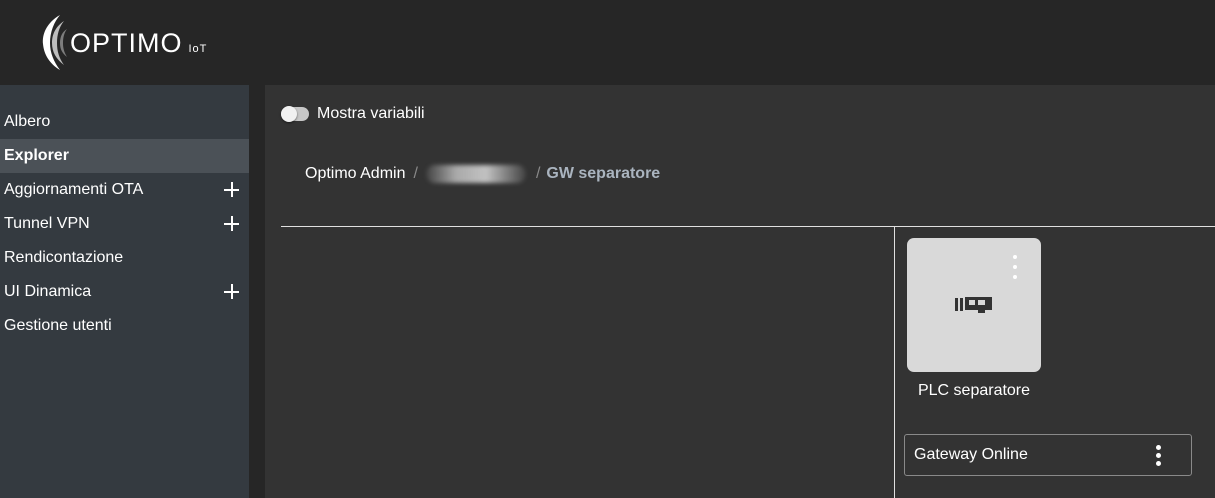 The width and height of the screenshot is (1215, 498). I want to click on sidebar-item-rendicontazione: Rendicontazione, so click(124, 258).